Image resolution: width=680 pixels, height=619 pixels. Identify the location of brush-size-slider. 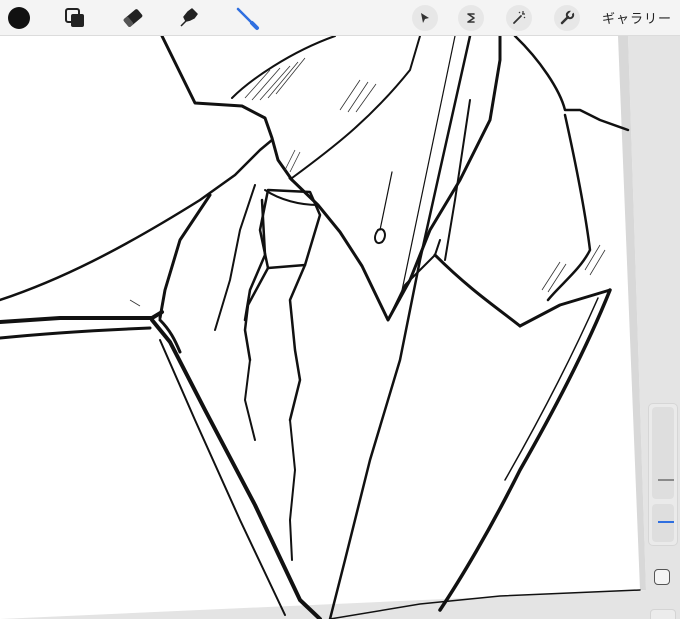
(663, 453).